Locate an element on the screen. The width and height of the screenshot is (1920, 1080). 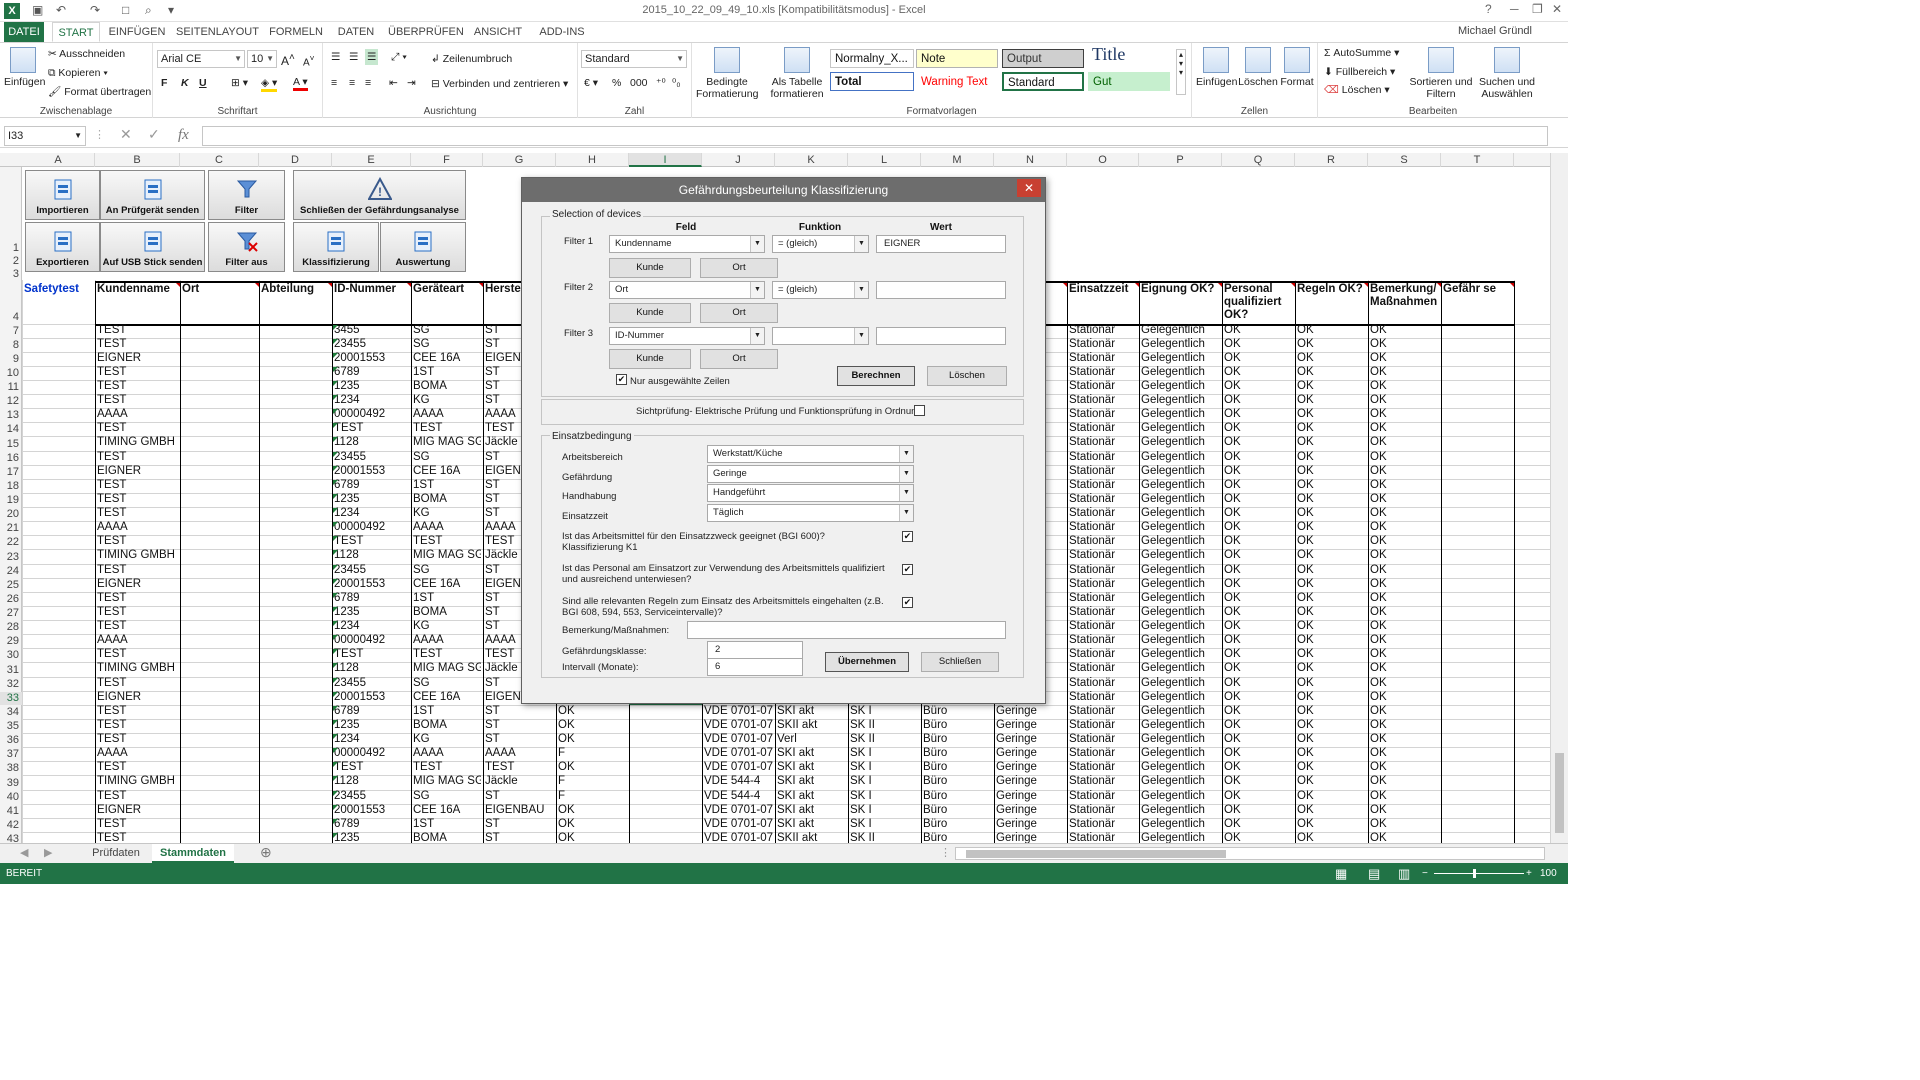
row-header-39: 39 is located at coordinates (11, 783).